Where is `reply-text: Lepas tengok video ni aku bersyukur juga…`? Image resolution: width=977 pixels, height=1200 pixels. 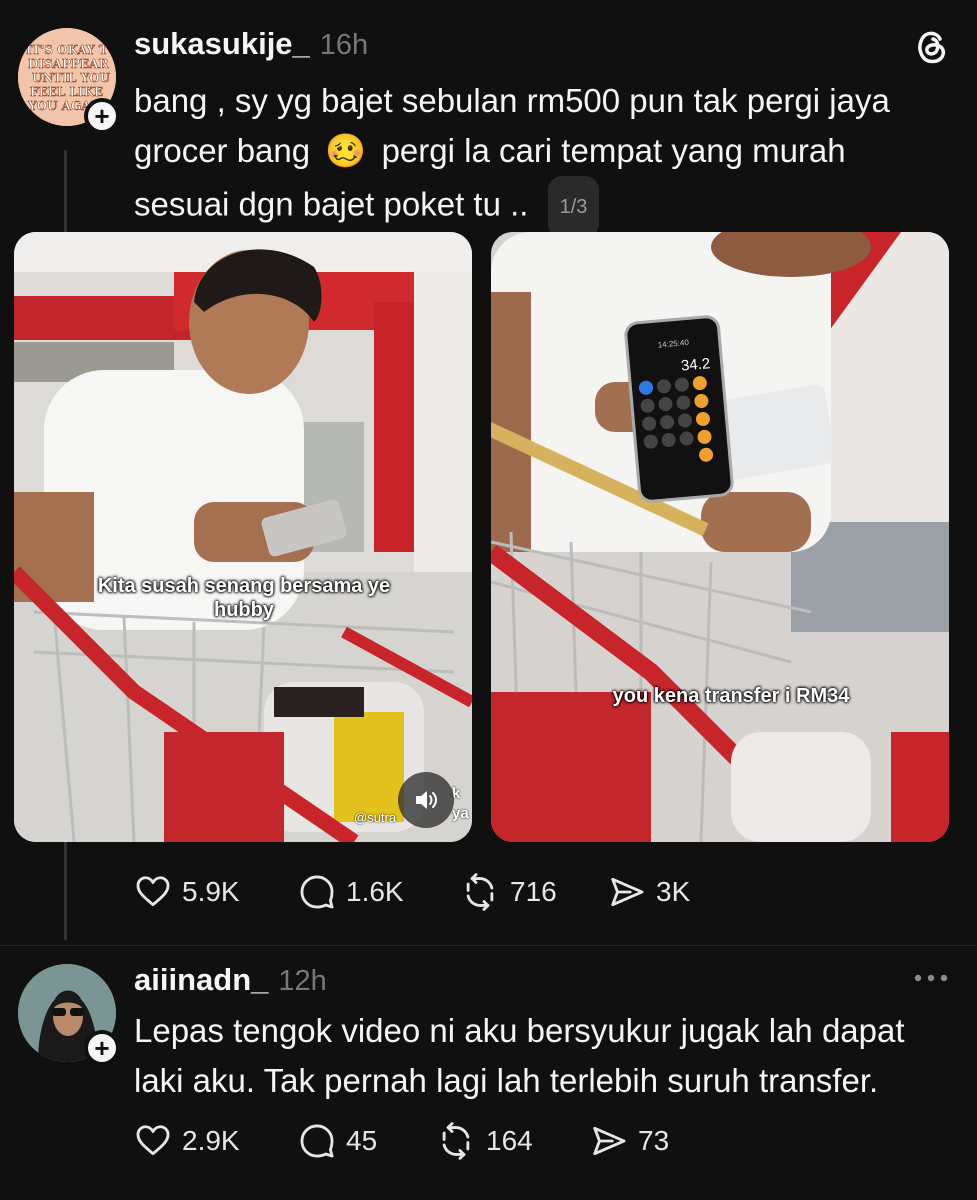 reply-text: Lepas tengok video ni aku bersyukur juga… is located at coordinates (549, 1056).